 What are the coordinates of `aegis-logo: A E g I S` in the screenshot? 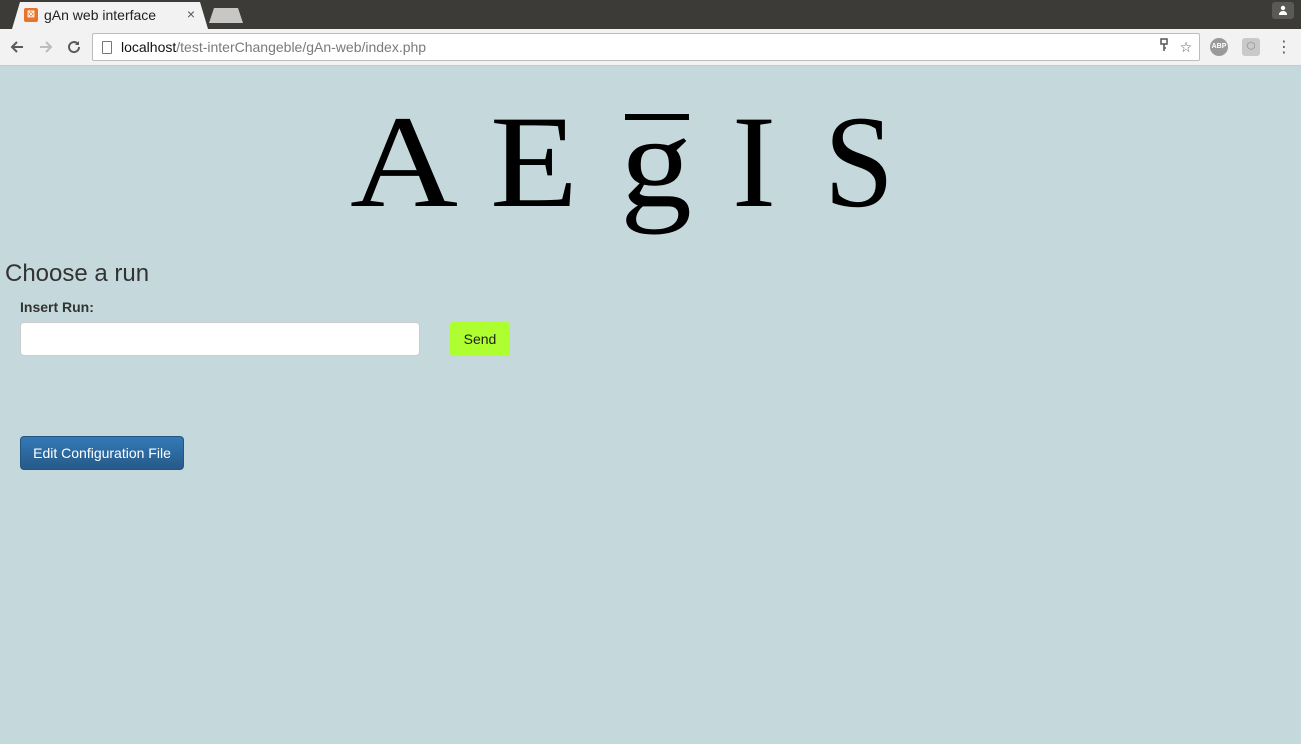 It's located at (625, 165).